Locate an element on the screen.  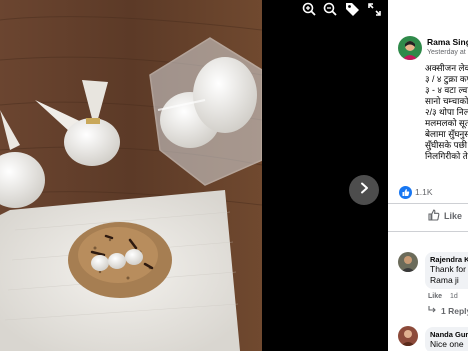
comment-meta: Like 1d is located at coordinates (443, 296).